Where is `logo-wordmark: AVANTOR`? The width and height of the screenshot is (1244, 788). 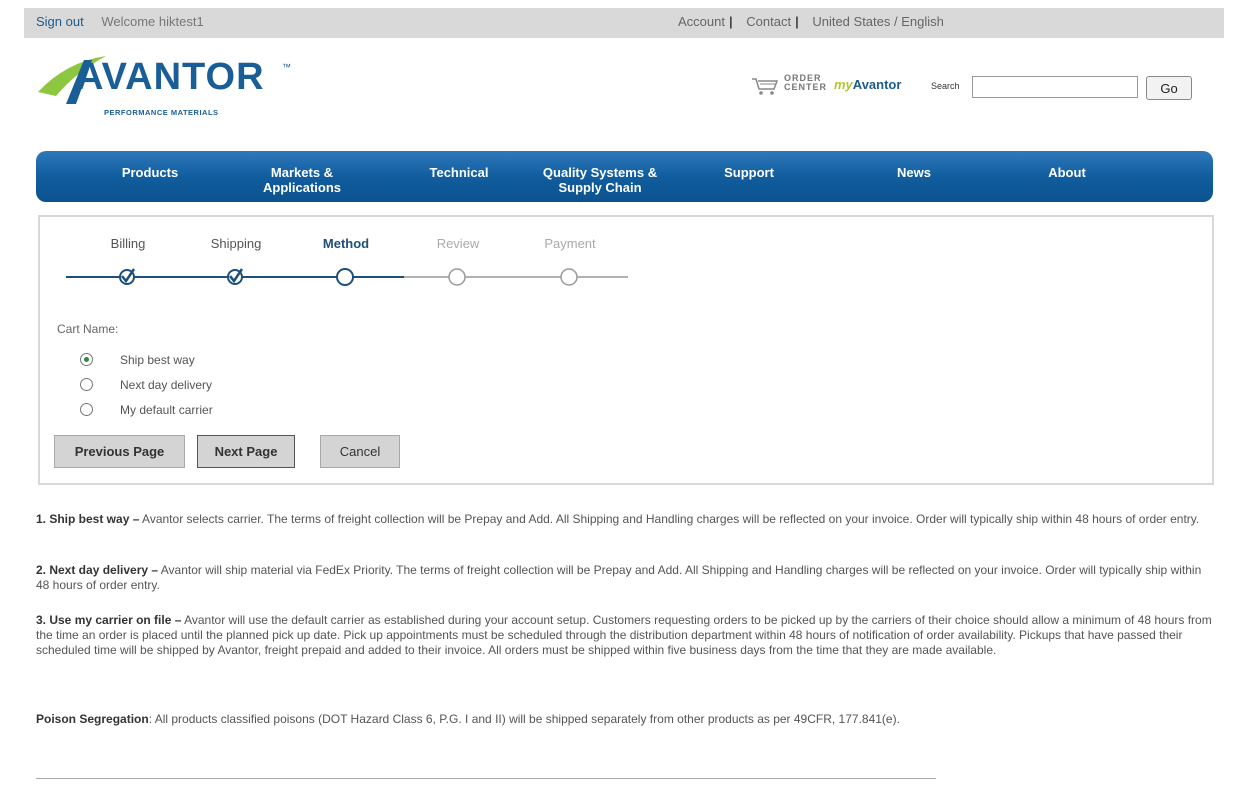 logo-wordmark: AVANTOR is located at coordinates (170, 77).